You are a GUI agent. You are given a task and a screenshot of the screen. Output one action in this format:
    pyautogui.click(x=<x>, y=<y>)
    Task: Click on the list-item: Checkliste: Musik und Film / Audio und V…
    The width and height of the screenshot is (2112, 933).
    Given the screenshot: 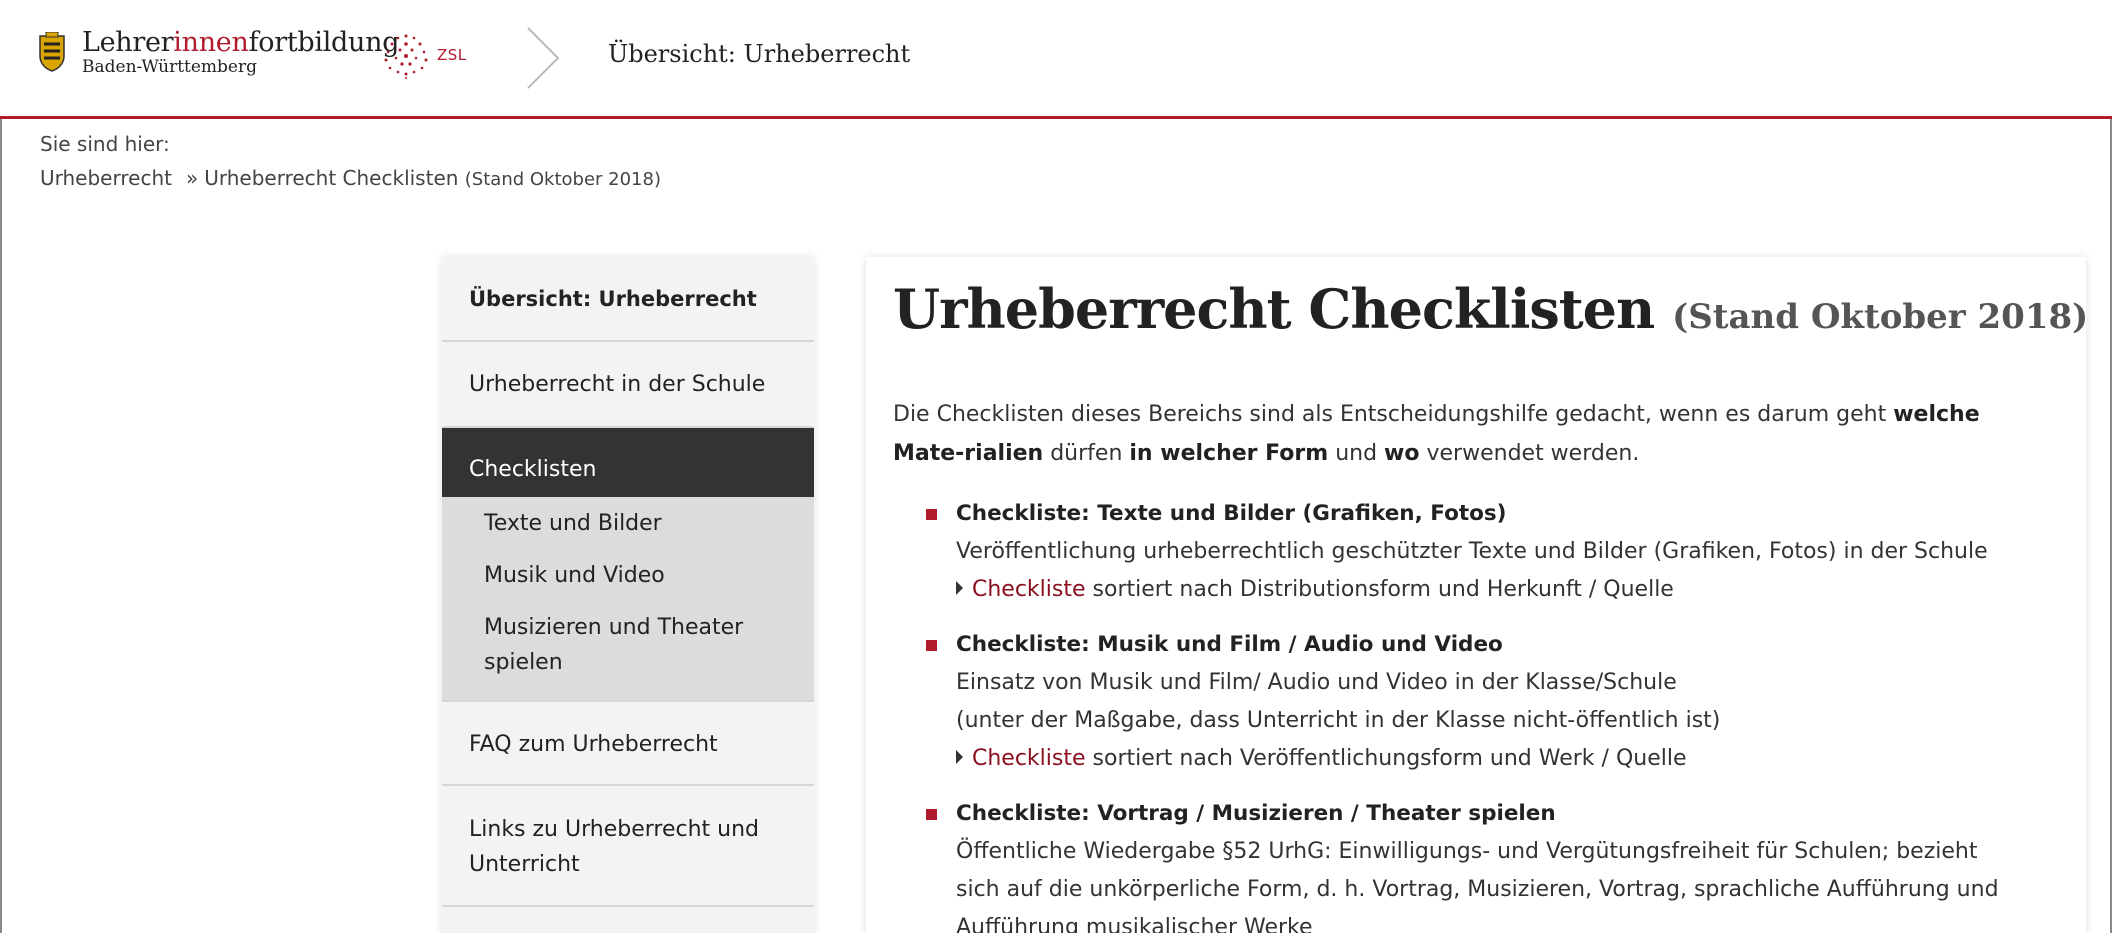 What is the action you would take?
    pyautogui.click(x=1491, y=702)
    